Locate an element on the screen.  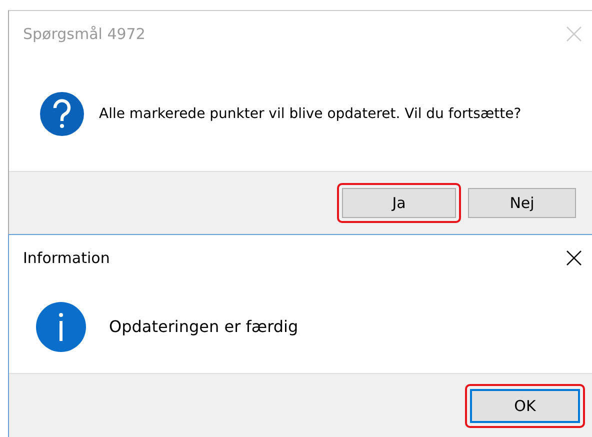
info-icon is located at coordinates (61, 326).